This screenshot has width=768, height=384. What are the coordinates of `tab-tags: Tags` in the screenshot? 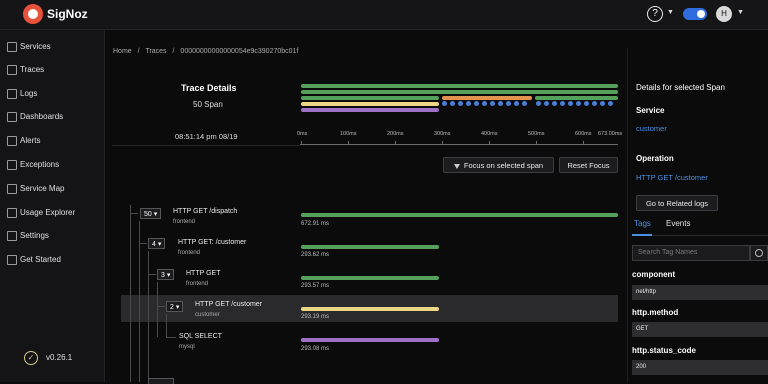 It's located at (642, 223).